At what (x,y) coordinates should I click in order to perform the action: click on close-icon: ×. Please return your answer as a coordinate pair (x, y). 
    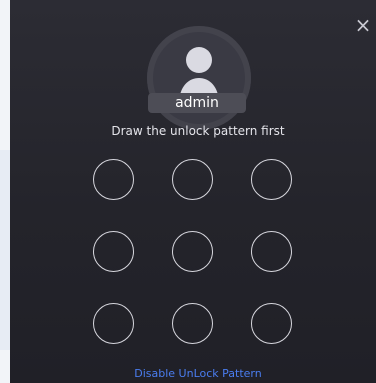
    Looking at the image, I should click on (363, 25).